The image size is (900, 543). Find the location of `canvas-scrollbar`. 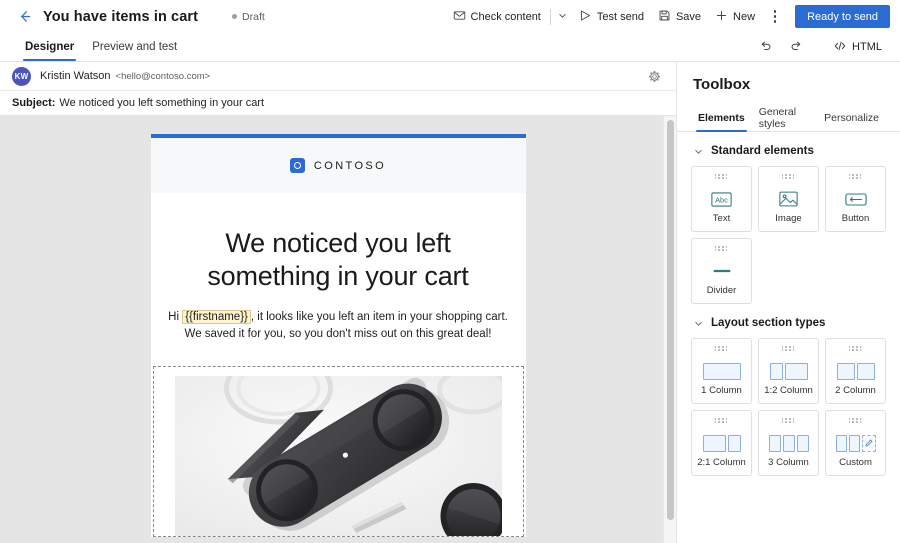

canvas-scrollbar is located at coordinates (669, 329).